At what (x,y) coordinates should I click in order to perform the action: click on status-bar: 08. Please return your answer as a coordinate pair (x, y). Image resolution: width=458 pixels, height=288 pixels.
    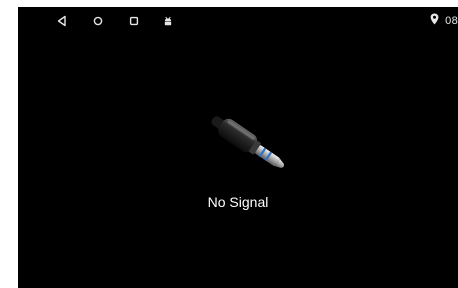
    Looking at the image, I should click on (238, 20).